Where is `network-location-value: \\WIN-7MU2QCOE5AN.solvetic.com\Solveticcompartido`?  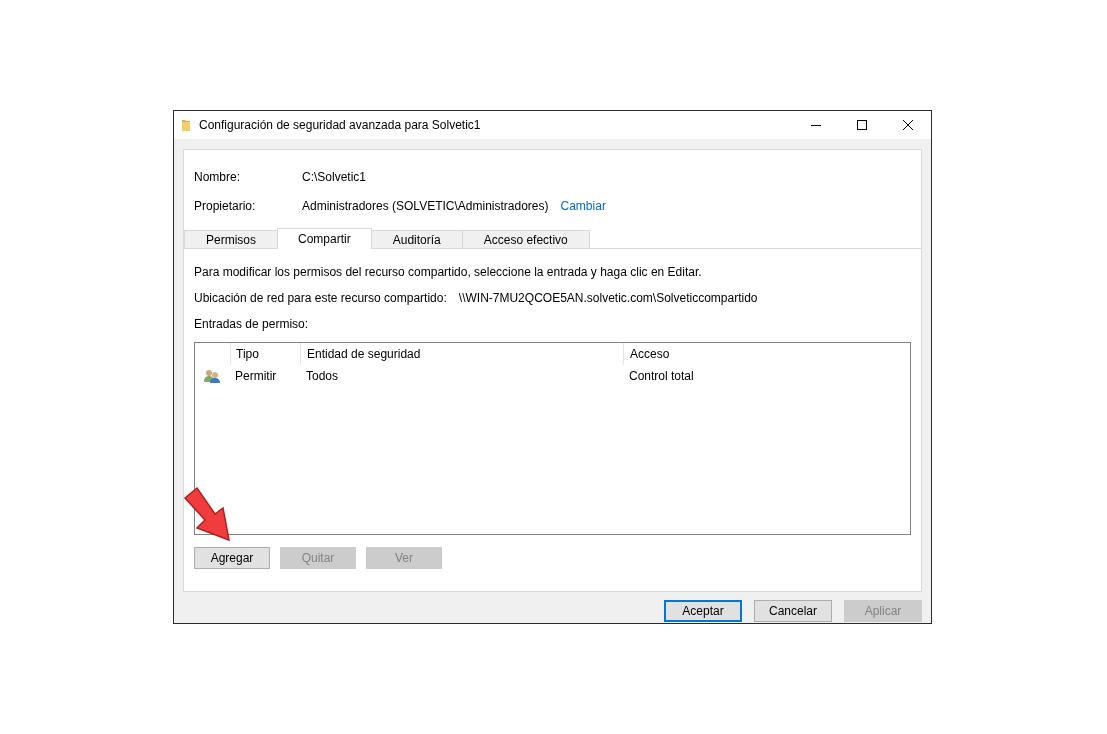 network-location-value: \\WIN-7MU2QCOE5AN.solvetic.com\Solveticcompartido is located at coordinates (608, 298).